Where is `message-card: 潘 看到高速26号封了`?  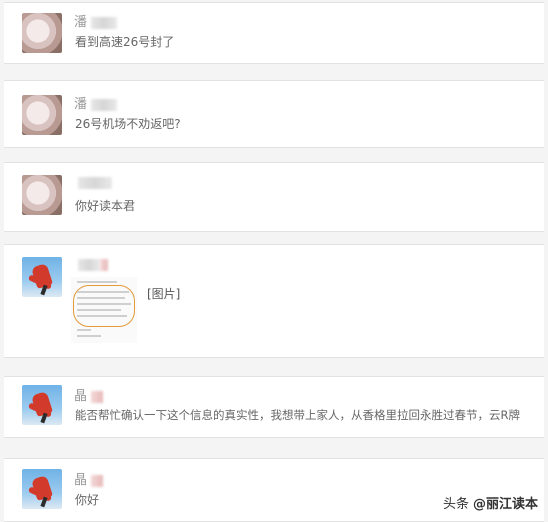 message-card: 潘 看到高速26号封了 is located at coordinates (274, 33).